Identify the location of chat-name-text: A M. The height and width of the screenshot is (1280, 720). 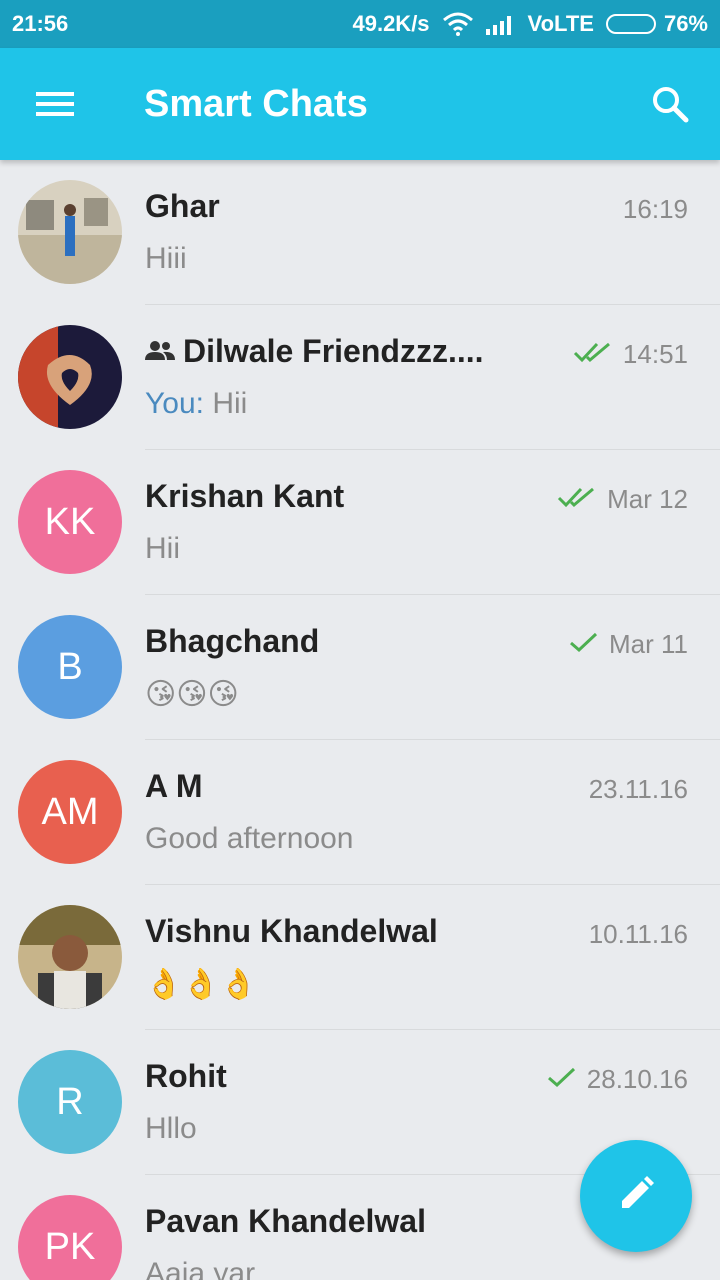
(174, 786).